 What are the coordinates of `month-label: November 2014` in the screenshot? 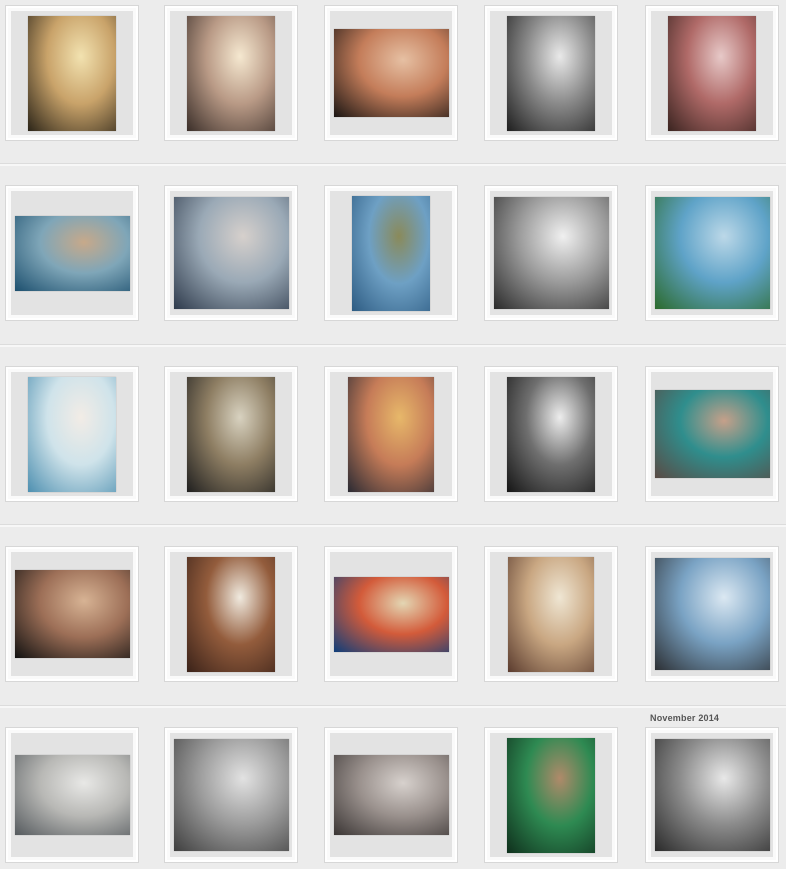 It's located at (685, 718).